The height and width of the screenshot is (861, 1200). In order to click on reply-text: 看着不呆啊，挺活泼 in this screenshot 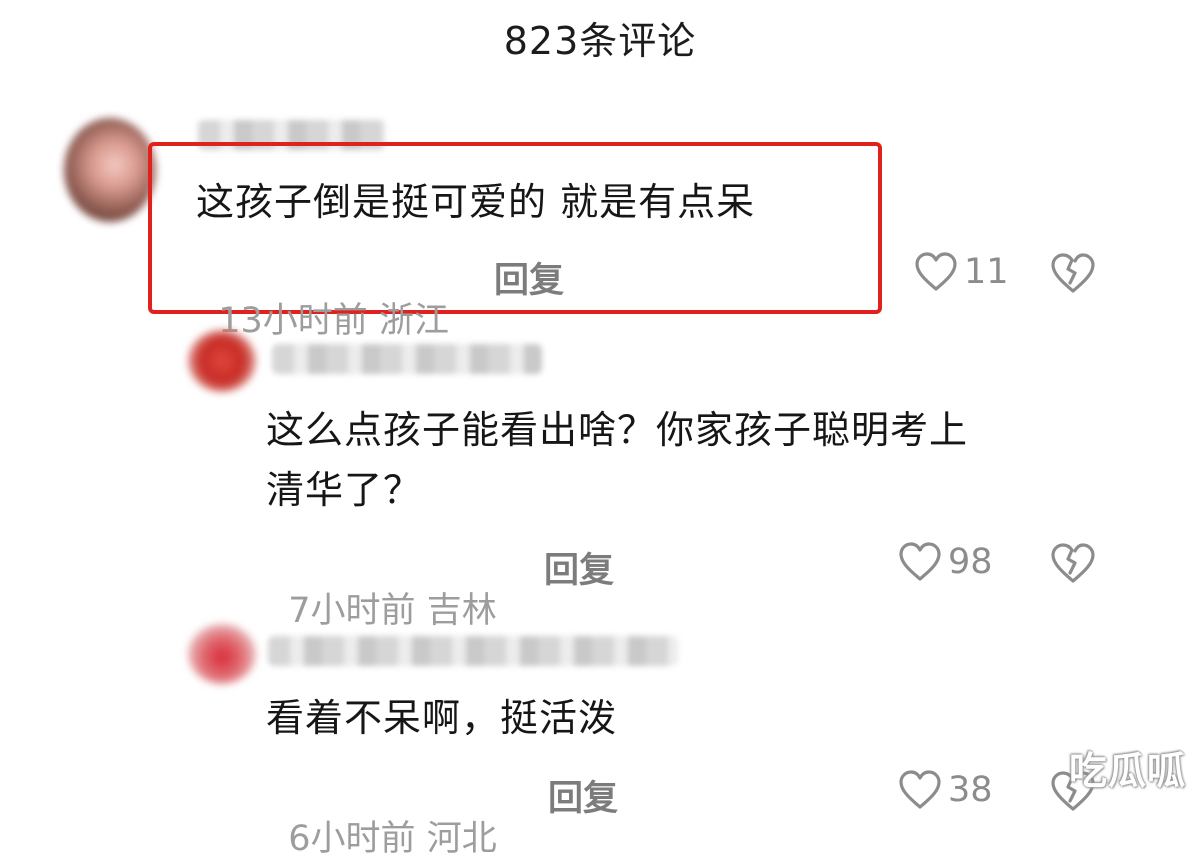, I will do `click(442, 718)`.